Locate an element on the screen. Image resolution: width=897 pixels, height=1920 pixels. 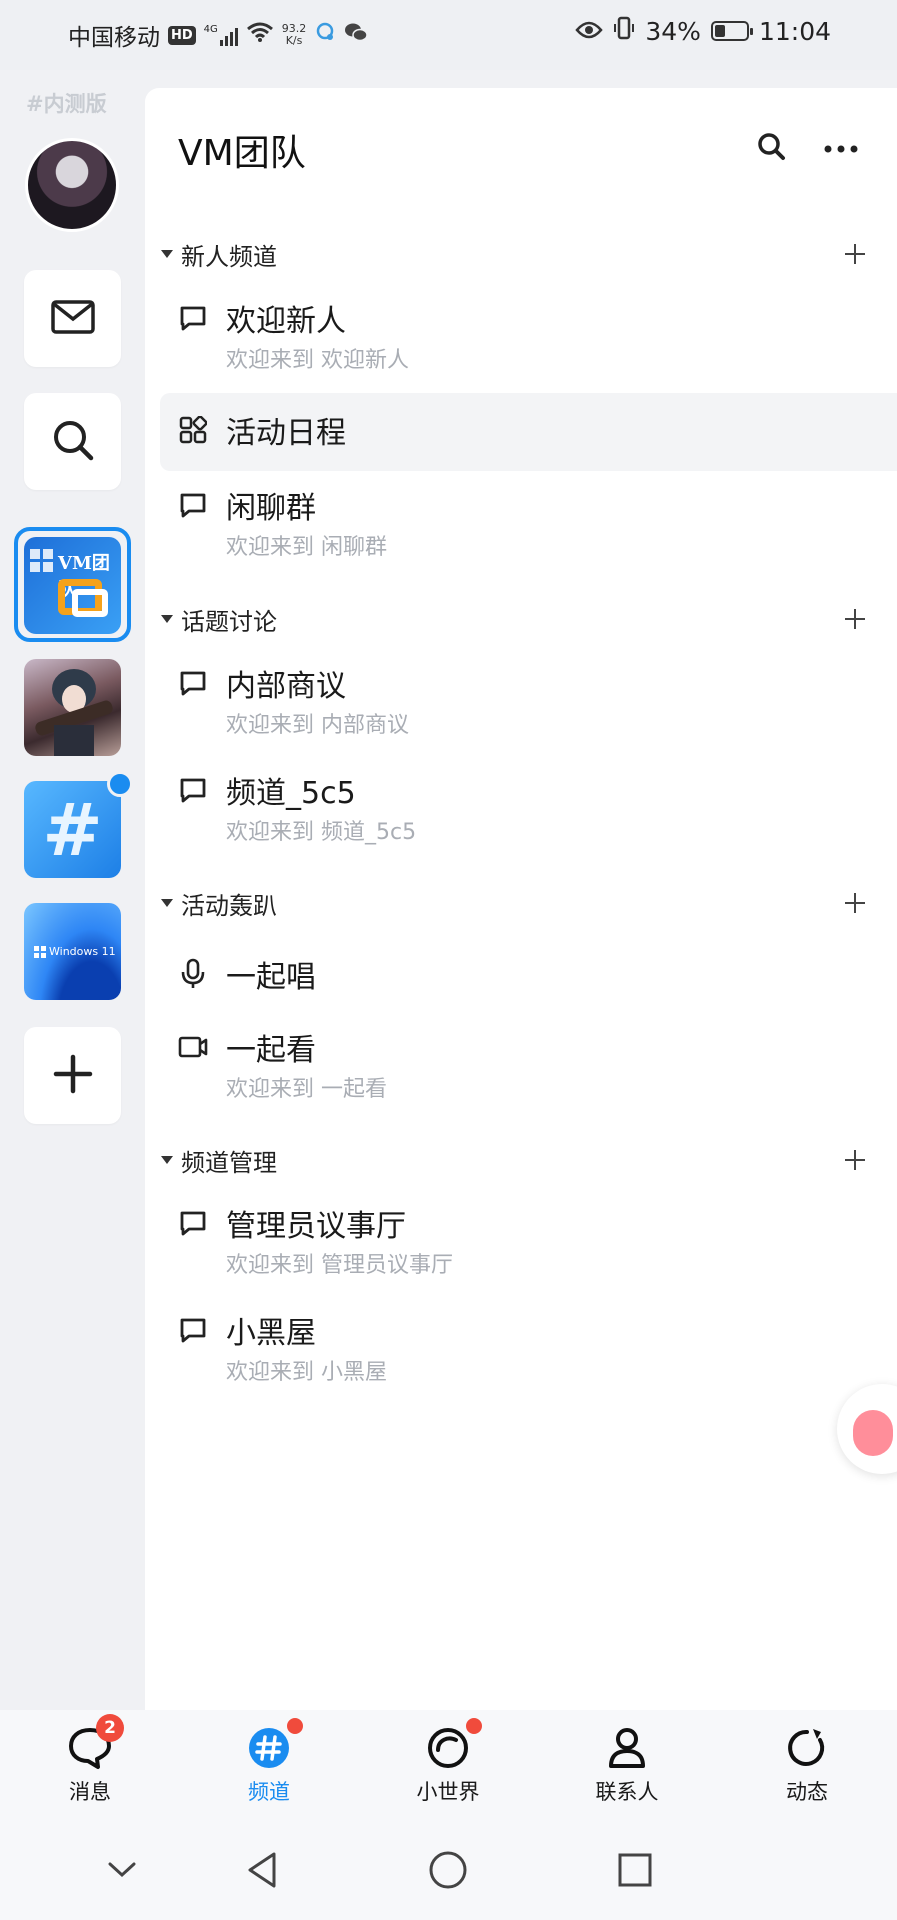
speed-unit: K/s is located at coordinates (294, 40).